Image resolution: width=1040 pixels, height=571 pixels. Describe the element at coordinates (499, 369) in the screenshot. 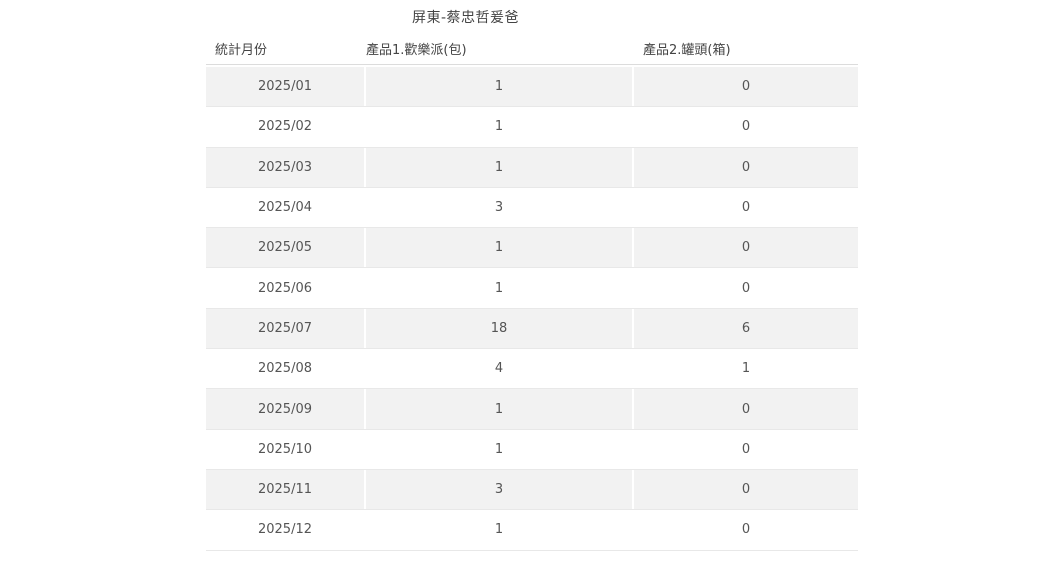

I see `cell-product1: 4` at that location.